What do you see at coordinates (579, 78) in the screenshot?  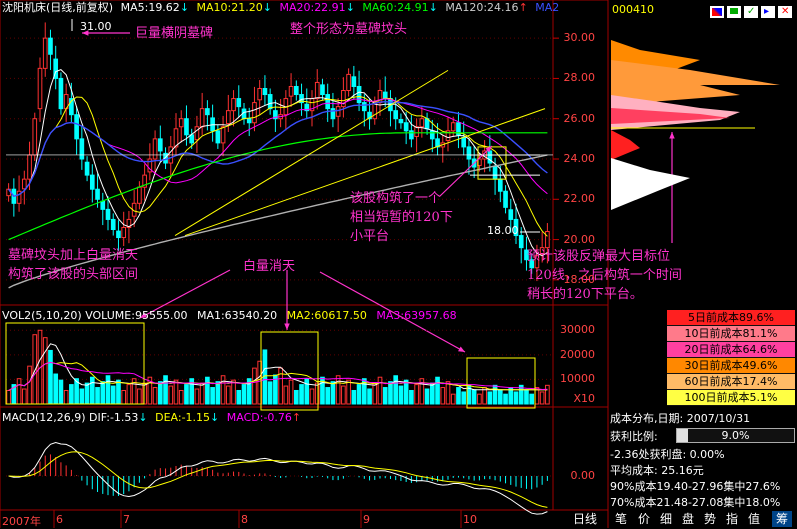 I see `price-tick-label: 28.00` at bounding box center [579, 78].